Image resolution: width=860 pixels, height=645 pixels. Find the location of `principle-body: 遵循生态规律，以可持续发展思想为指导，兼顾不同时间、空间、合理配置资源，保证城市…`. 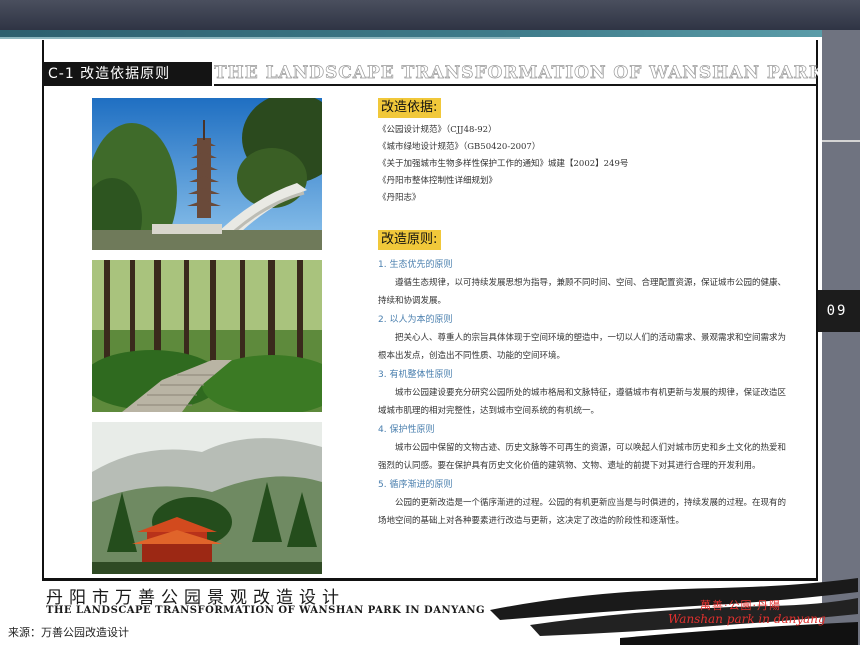

principle-body: 遵循生态规律，以可持续发展思想为指导，兼顾不同时间、空间、合理配置资源，保证城市… is located at coordinates (582, 292).